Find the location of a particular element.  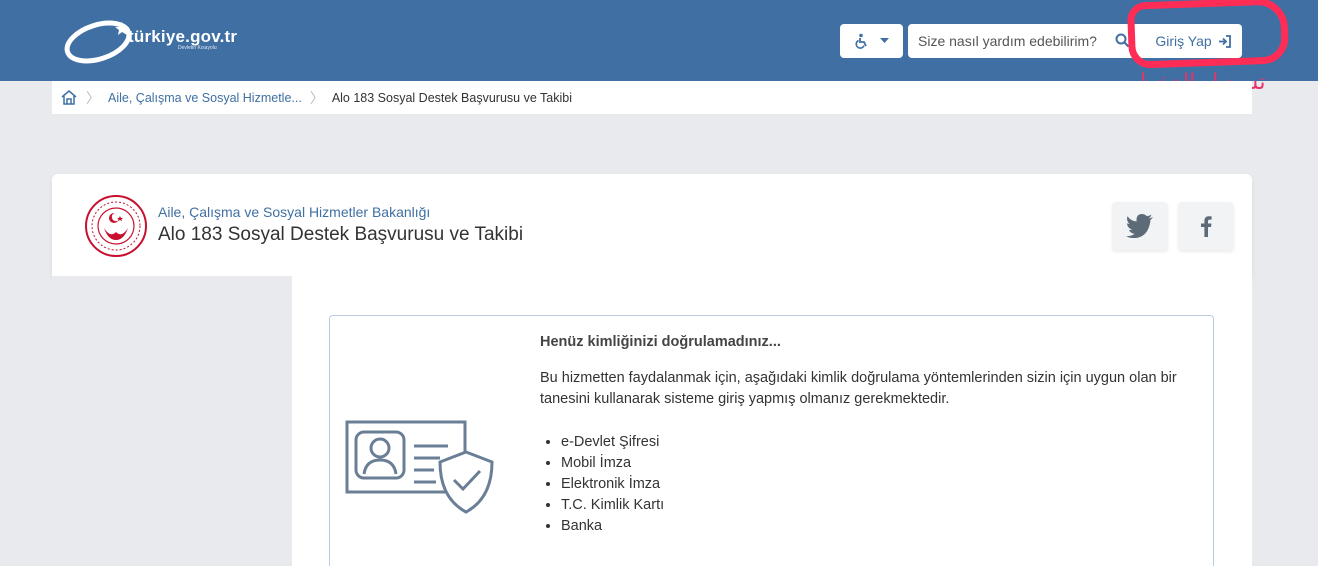

caret-down-icon is located at coordinates (884, 40).